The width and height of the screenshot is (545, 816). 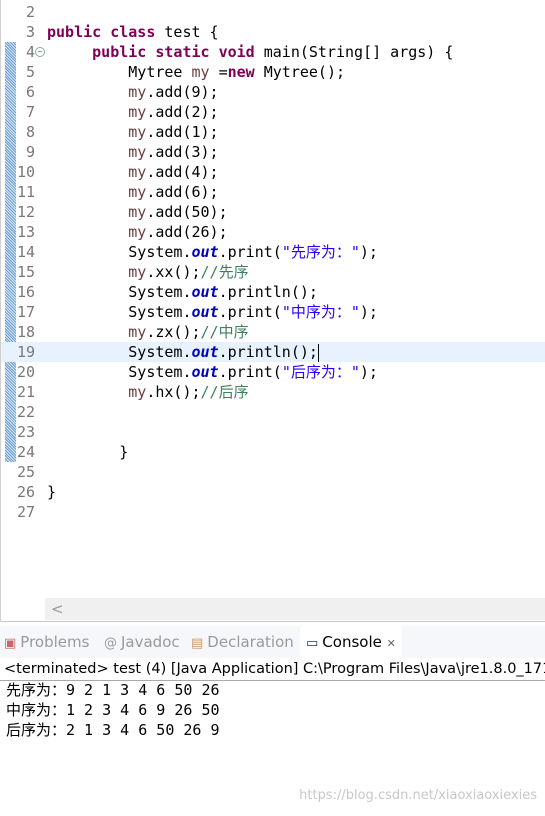 I want to click on code-line: 3 public class test {, so click(x=273, y=32).